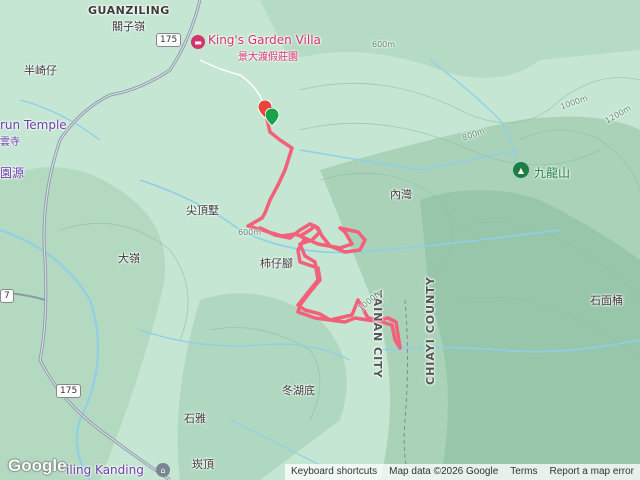 The width and height of the screenshot is (640, 480). Describe the element at coordinates (12, 173) in the screenshot. I see `label-yuan: 園源` at that location.